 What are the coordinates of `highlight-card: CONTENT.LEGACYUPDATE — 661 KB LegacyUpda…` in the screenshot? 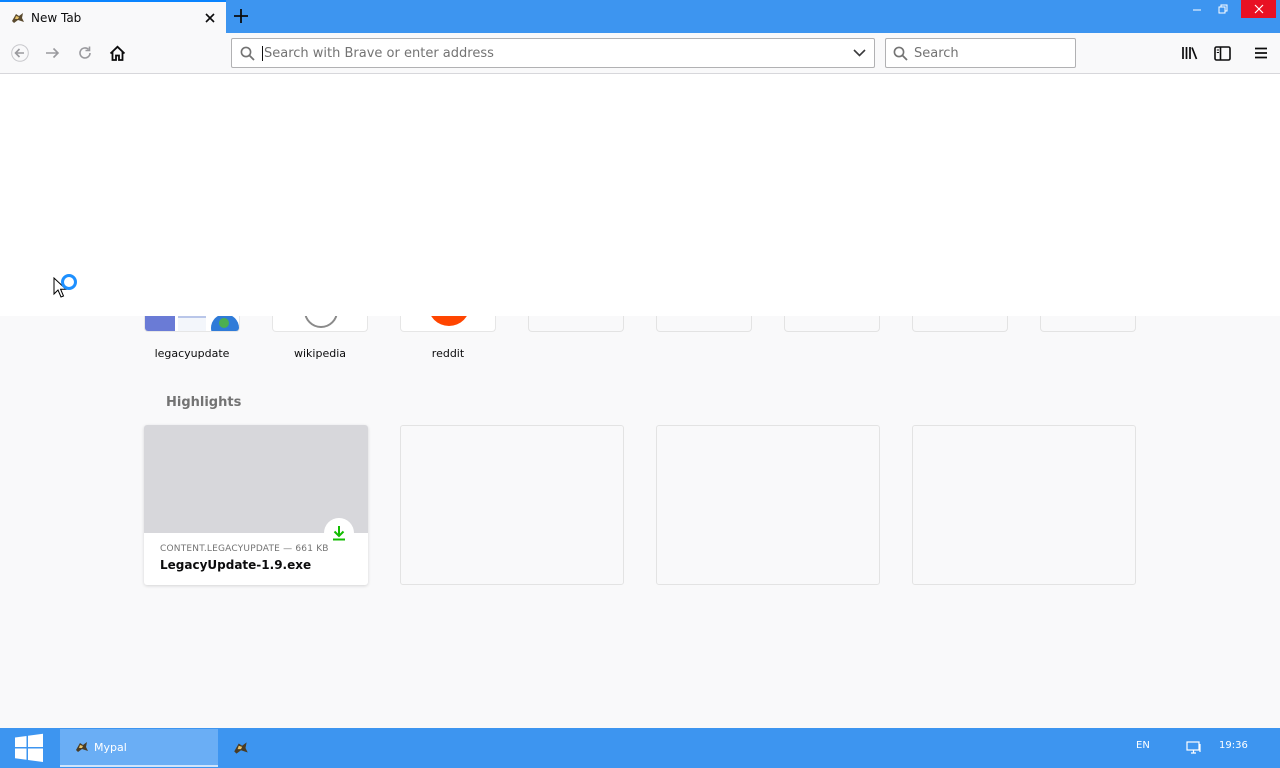 It's located at (256, 505).